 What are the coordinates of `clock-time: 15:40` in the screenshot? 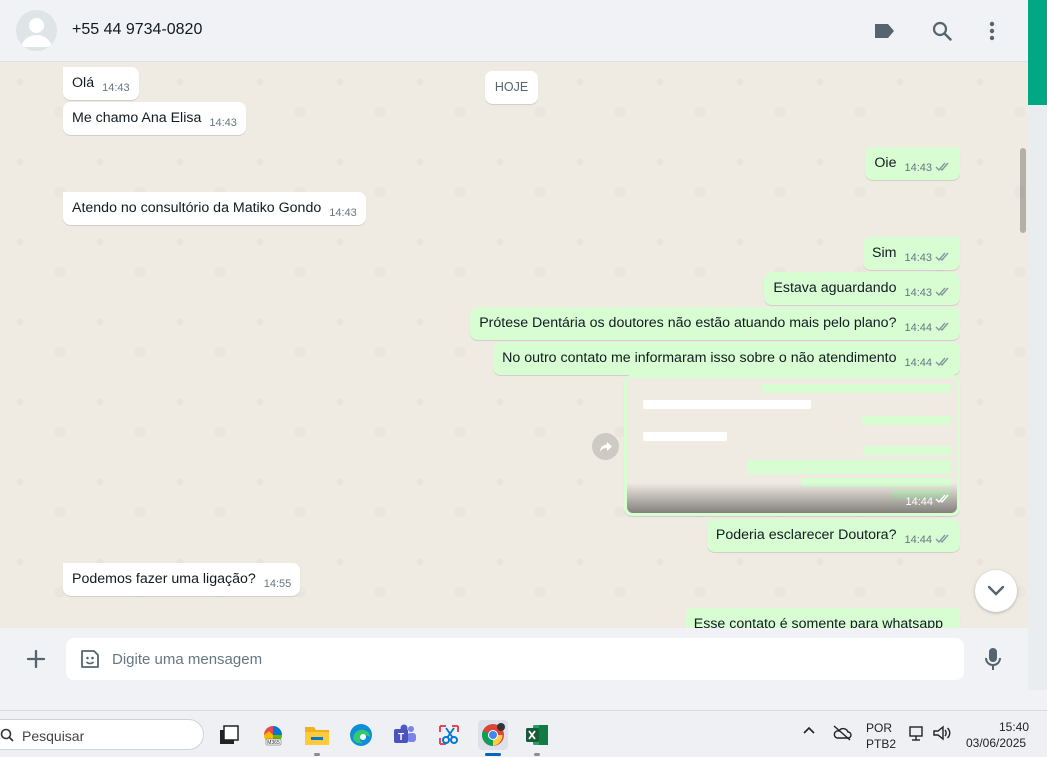 It's located at (1014, 727).